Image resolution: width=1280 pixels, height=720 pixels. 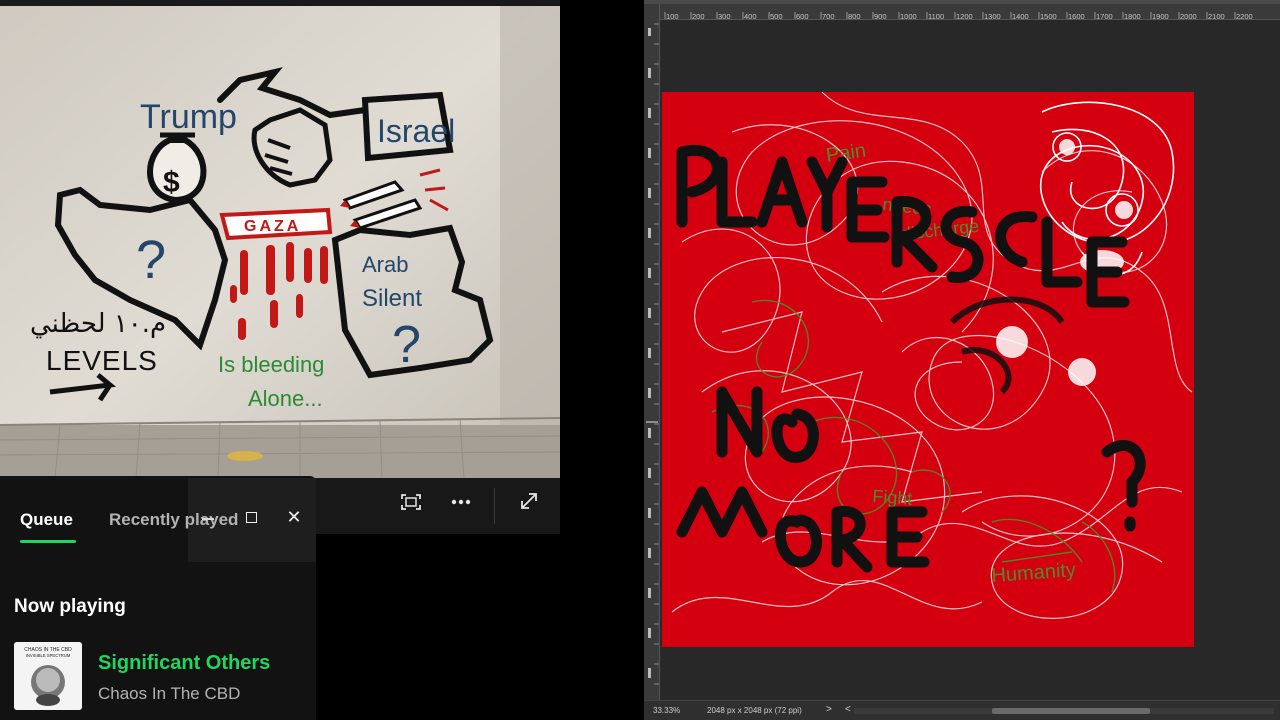 What do you see at coordinates (494, 506) in the screenshot?
I see `toolbar-divider` at bounding box center [494, 506].